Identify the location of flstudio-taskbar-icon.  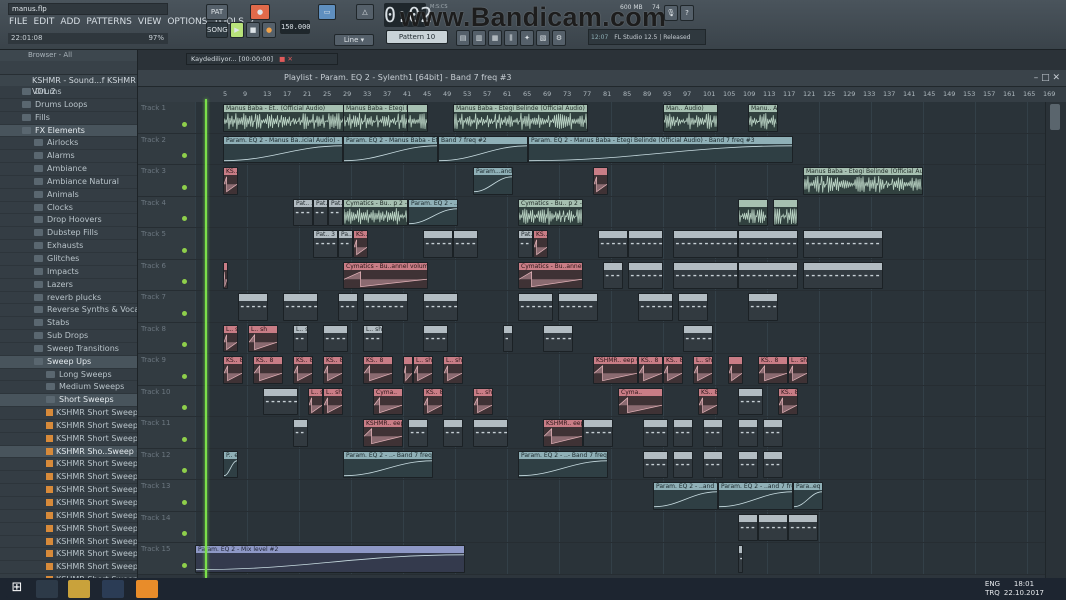
(147, 589).